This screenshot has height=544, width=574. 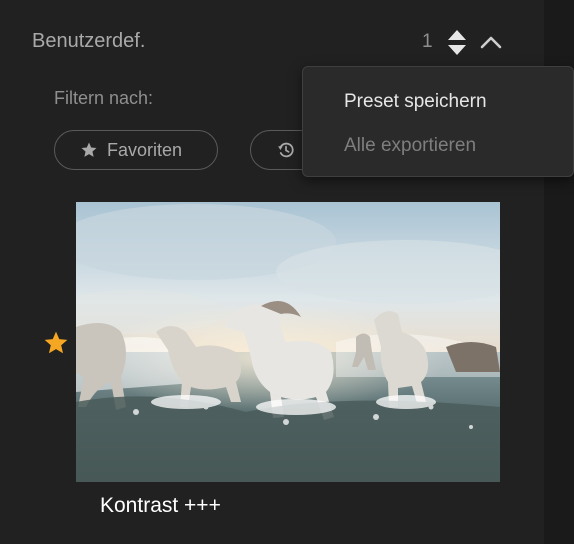 I want to click on collapse-button, so click(x=491, y=42).